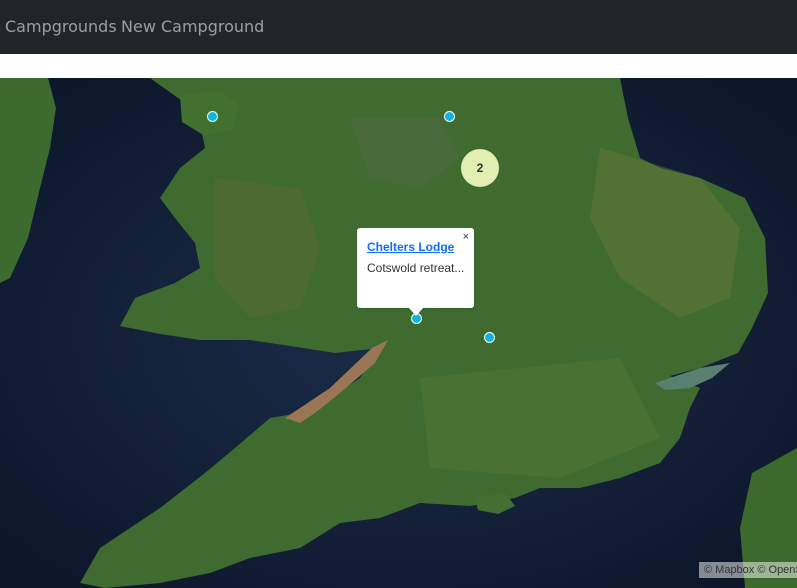  Describe the element at coordinates (410, 247) in the screenshot. I see `popup-campground-link: Chelters Lodge` at that location.